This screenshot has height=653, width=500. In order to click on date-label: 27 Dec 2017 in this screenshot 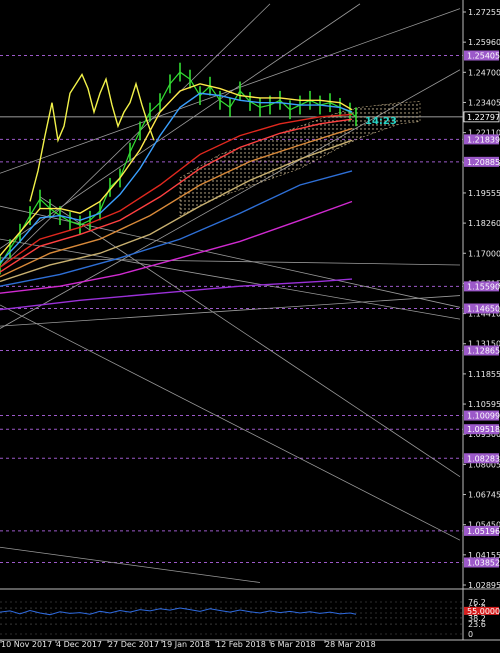, I will do `click(133, 644)`.